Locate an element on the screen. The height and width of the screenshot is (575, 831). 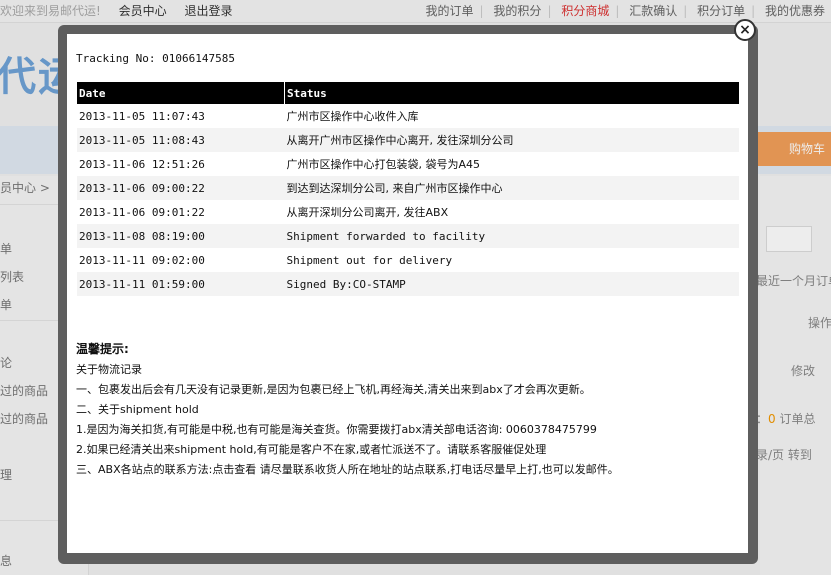
row-status: 广州市区操作中心打包装袋, 袋号为A45 is located at coordinates (511, 164).